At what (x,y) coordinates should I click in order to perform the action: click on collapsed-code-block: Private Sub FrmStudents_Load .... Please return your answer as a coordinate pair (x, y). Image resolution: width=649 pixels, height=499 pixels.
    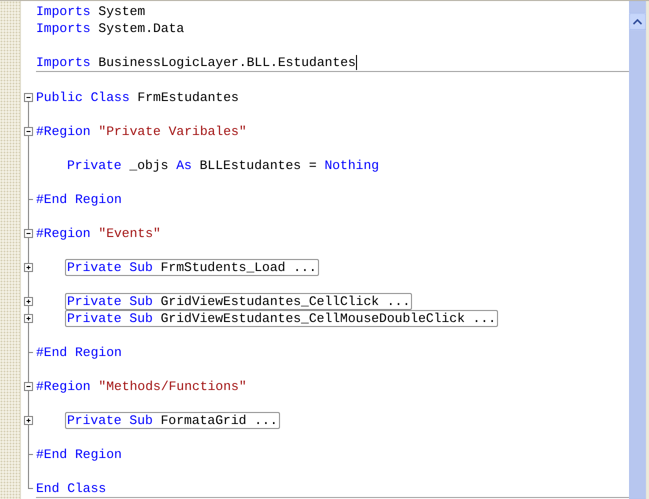
    Looking at the image, I should click on (192, 267).